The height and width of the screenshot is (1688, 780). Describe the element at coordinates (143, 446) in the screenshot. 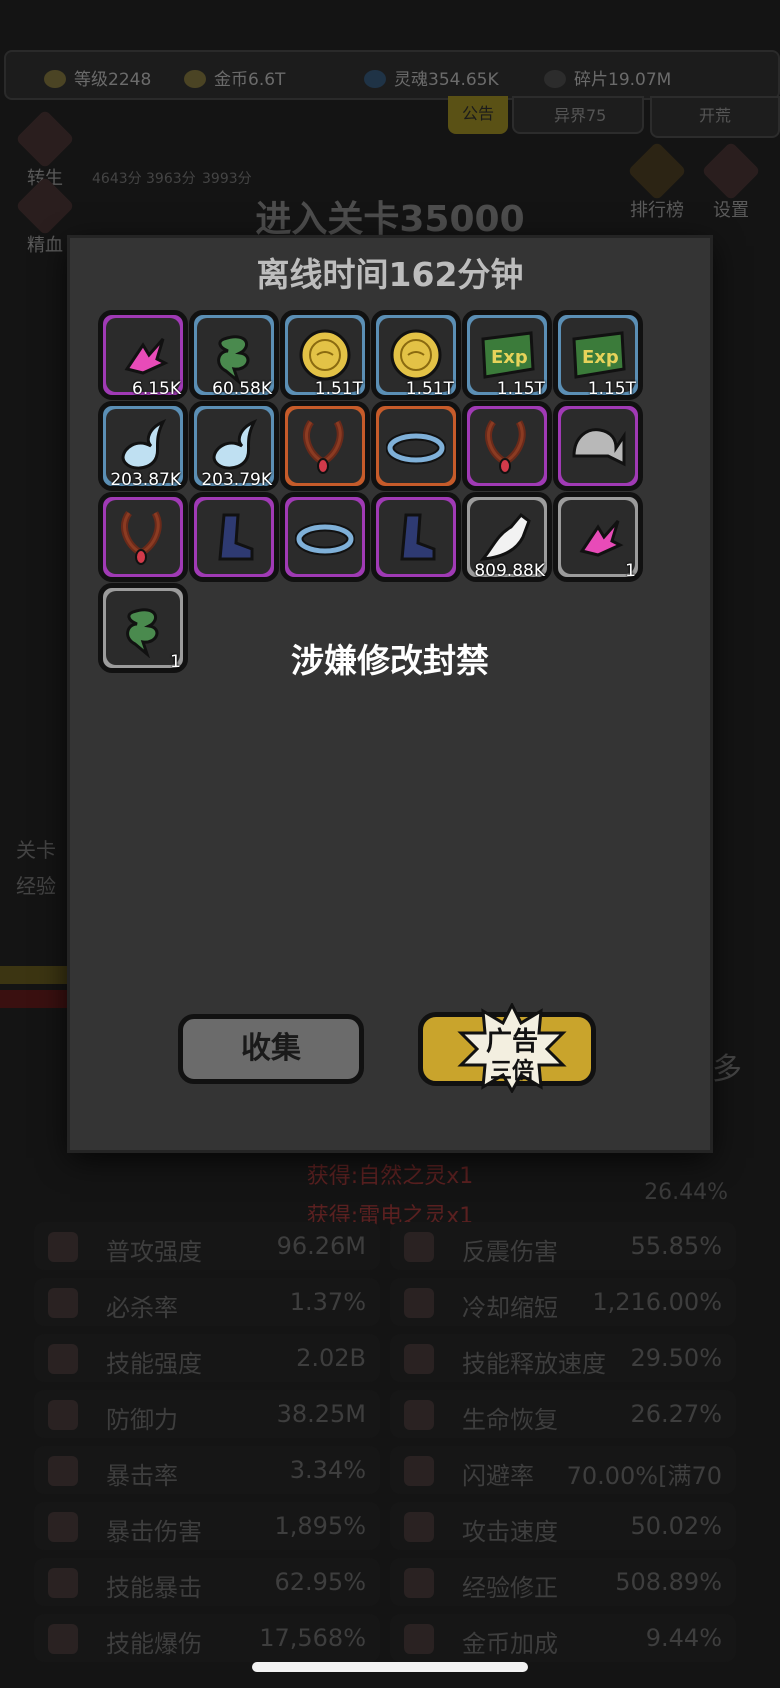

I see `reward-slot: 203.87K` at that location.